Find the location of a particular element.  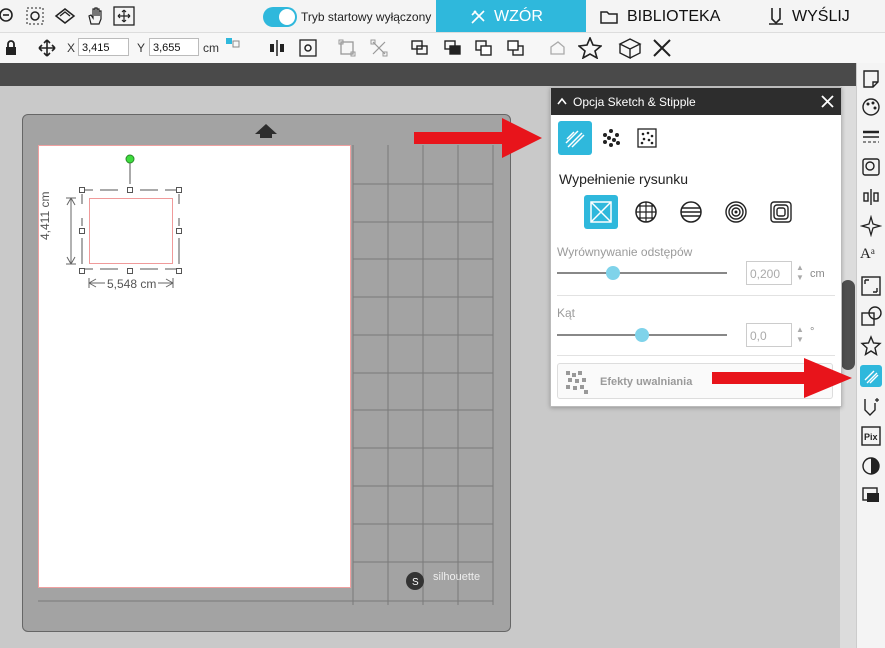

tab-send-label: WYŚLIJ is located at coordinates (821, 16).